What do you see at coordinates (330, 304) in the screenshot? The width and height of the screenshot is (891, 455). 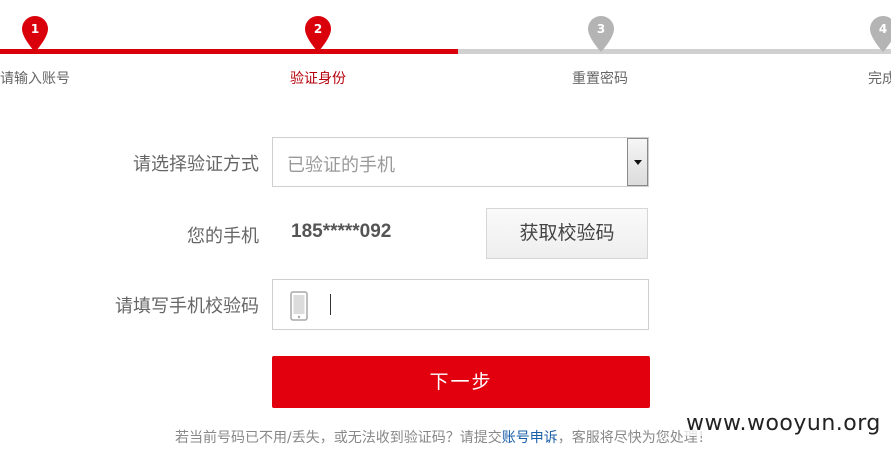 I see `text-cursor` at bounding box center [330, 304].